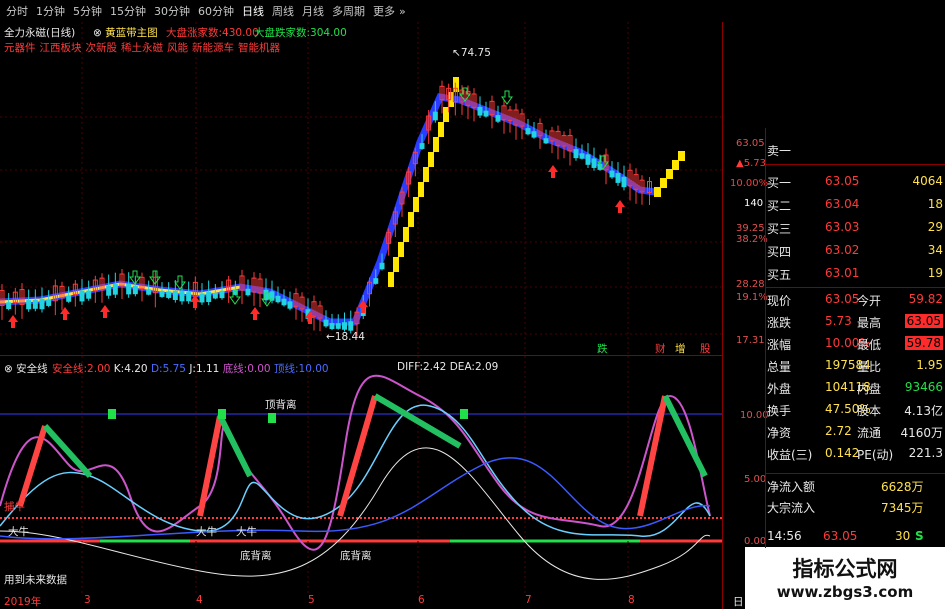 The image size is (945, 609). What do you see at coordinates (283, 11) in the screenshot?
I see `period-tab: 周线` at bounding box center [283, 11].